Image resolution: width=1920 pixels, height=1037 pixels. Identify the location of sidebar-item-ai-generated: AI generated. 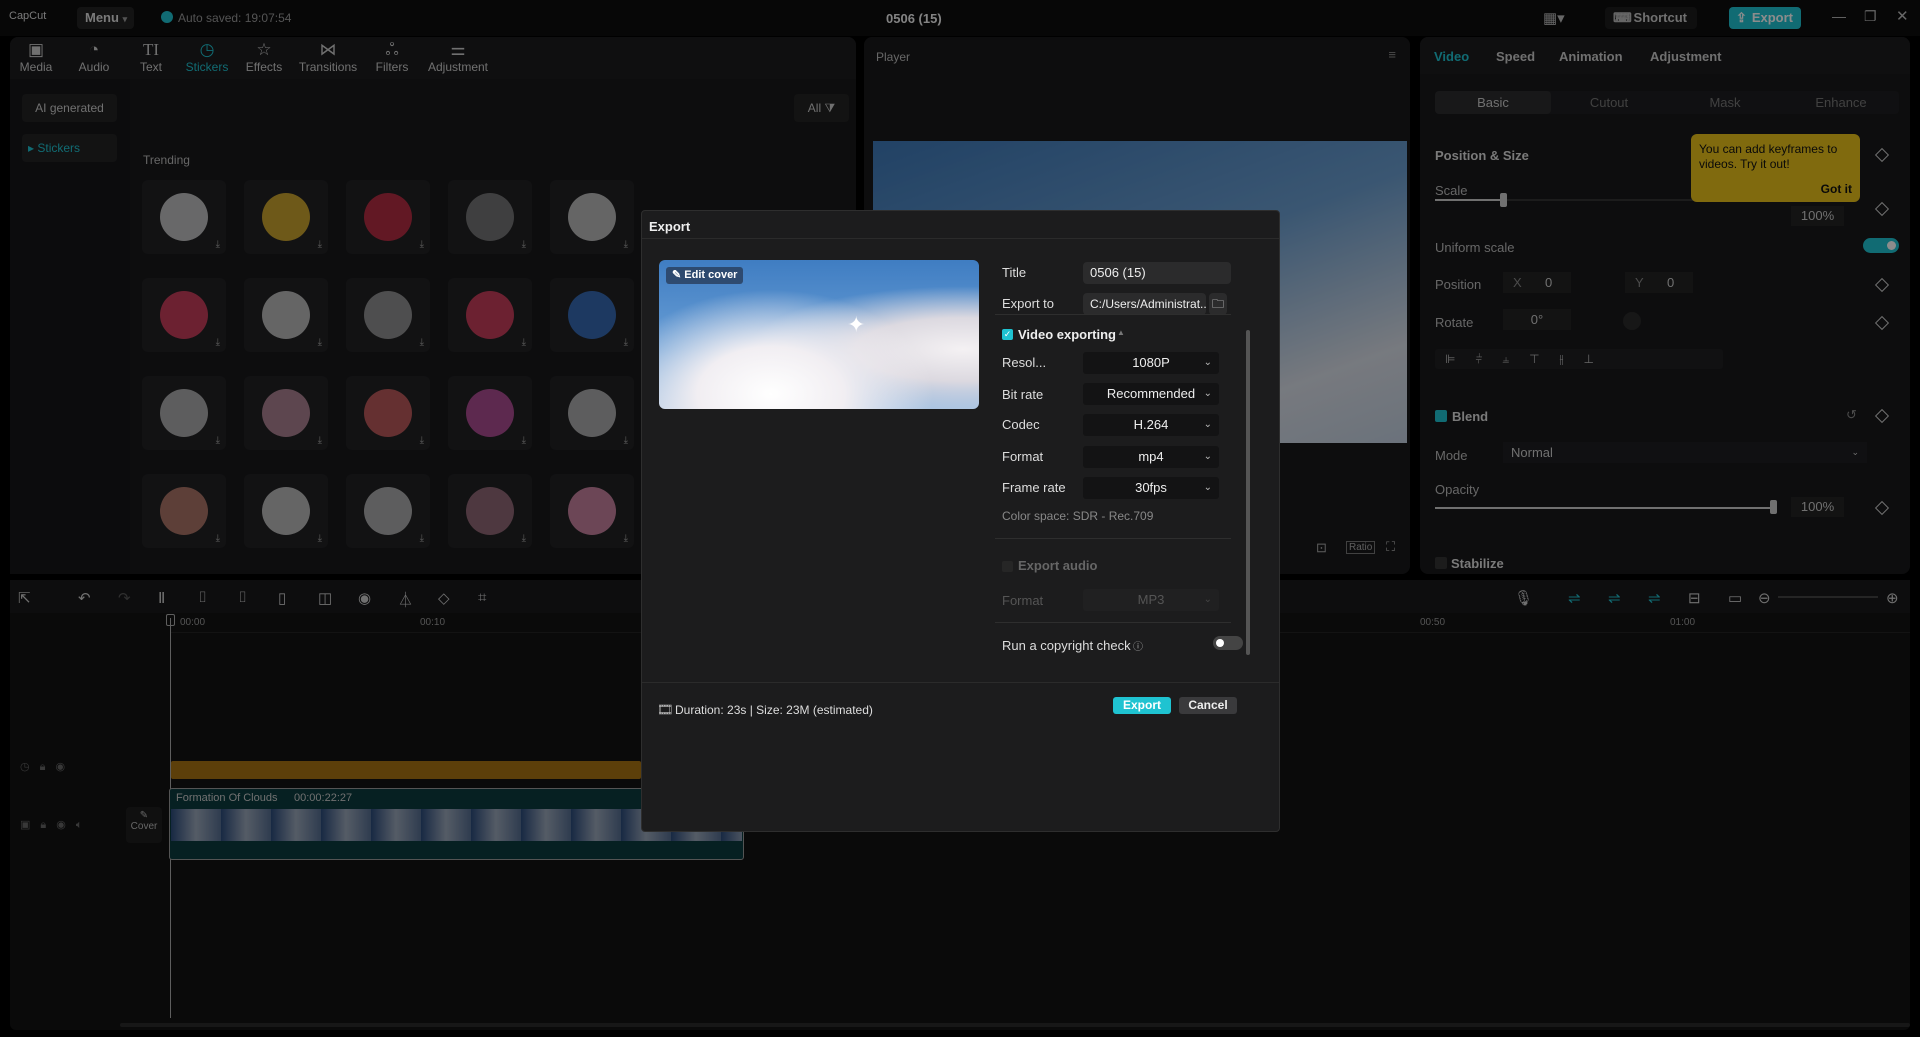
(69, 108).